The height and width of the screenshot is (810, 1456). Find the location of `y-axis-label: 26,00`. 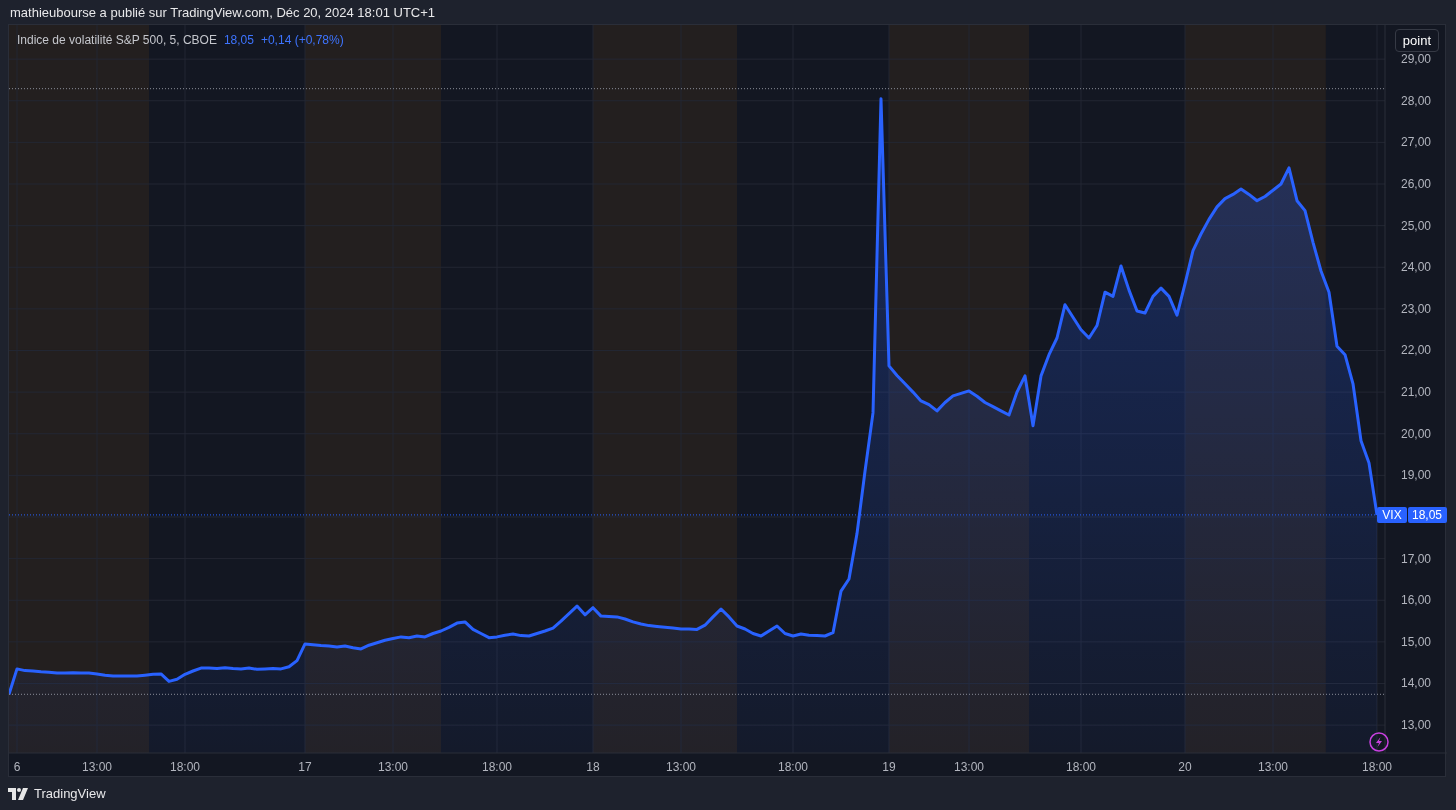

y-axis-label: 26,00 is located at coordinates (1416, 184).